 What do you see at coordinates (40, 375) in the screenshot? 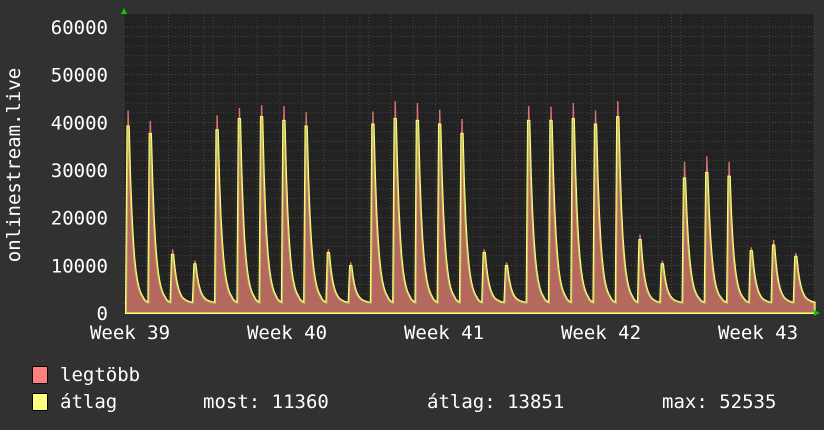
I see `legend-swatch-max` at bounding box center [40, 375].